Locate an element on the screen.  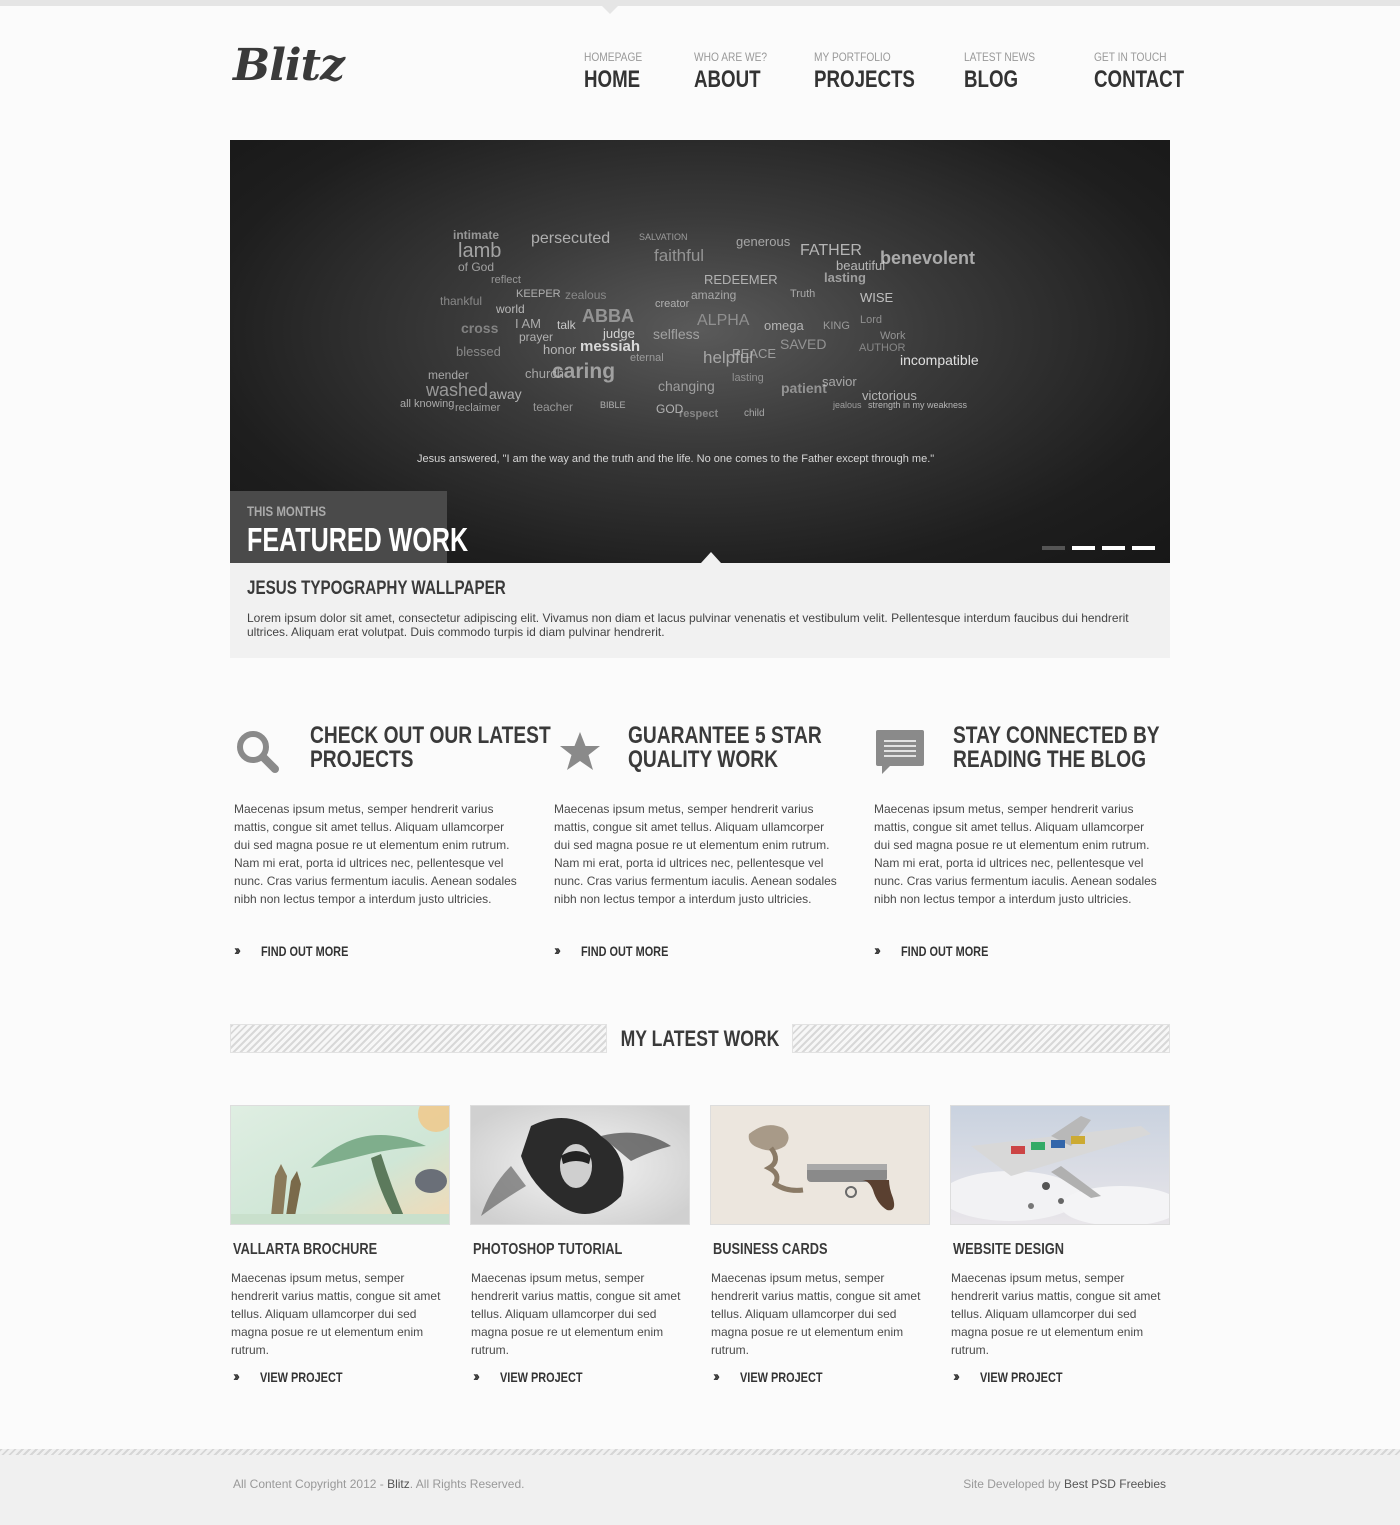
cloud-word: away is located at coordinates (505, 394).